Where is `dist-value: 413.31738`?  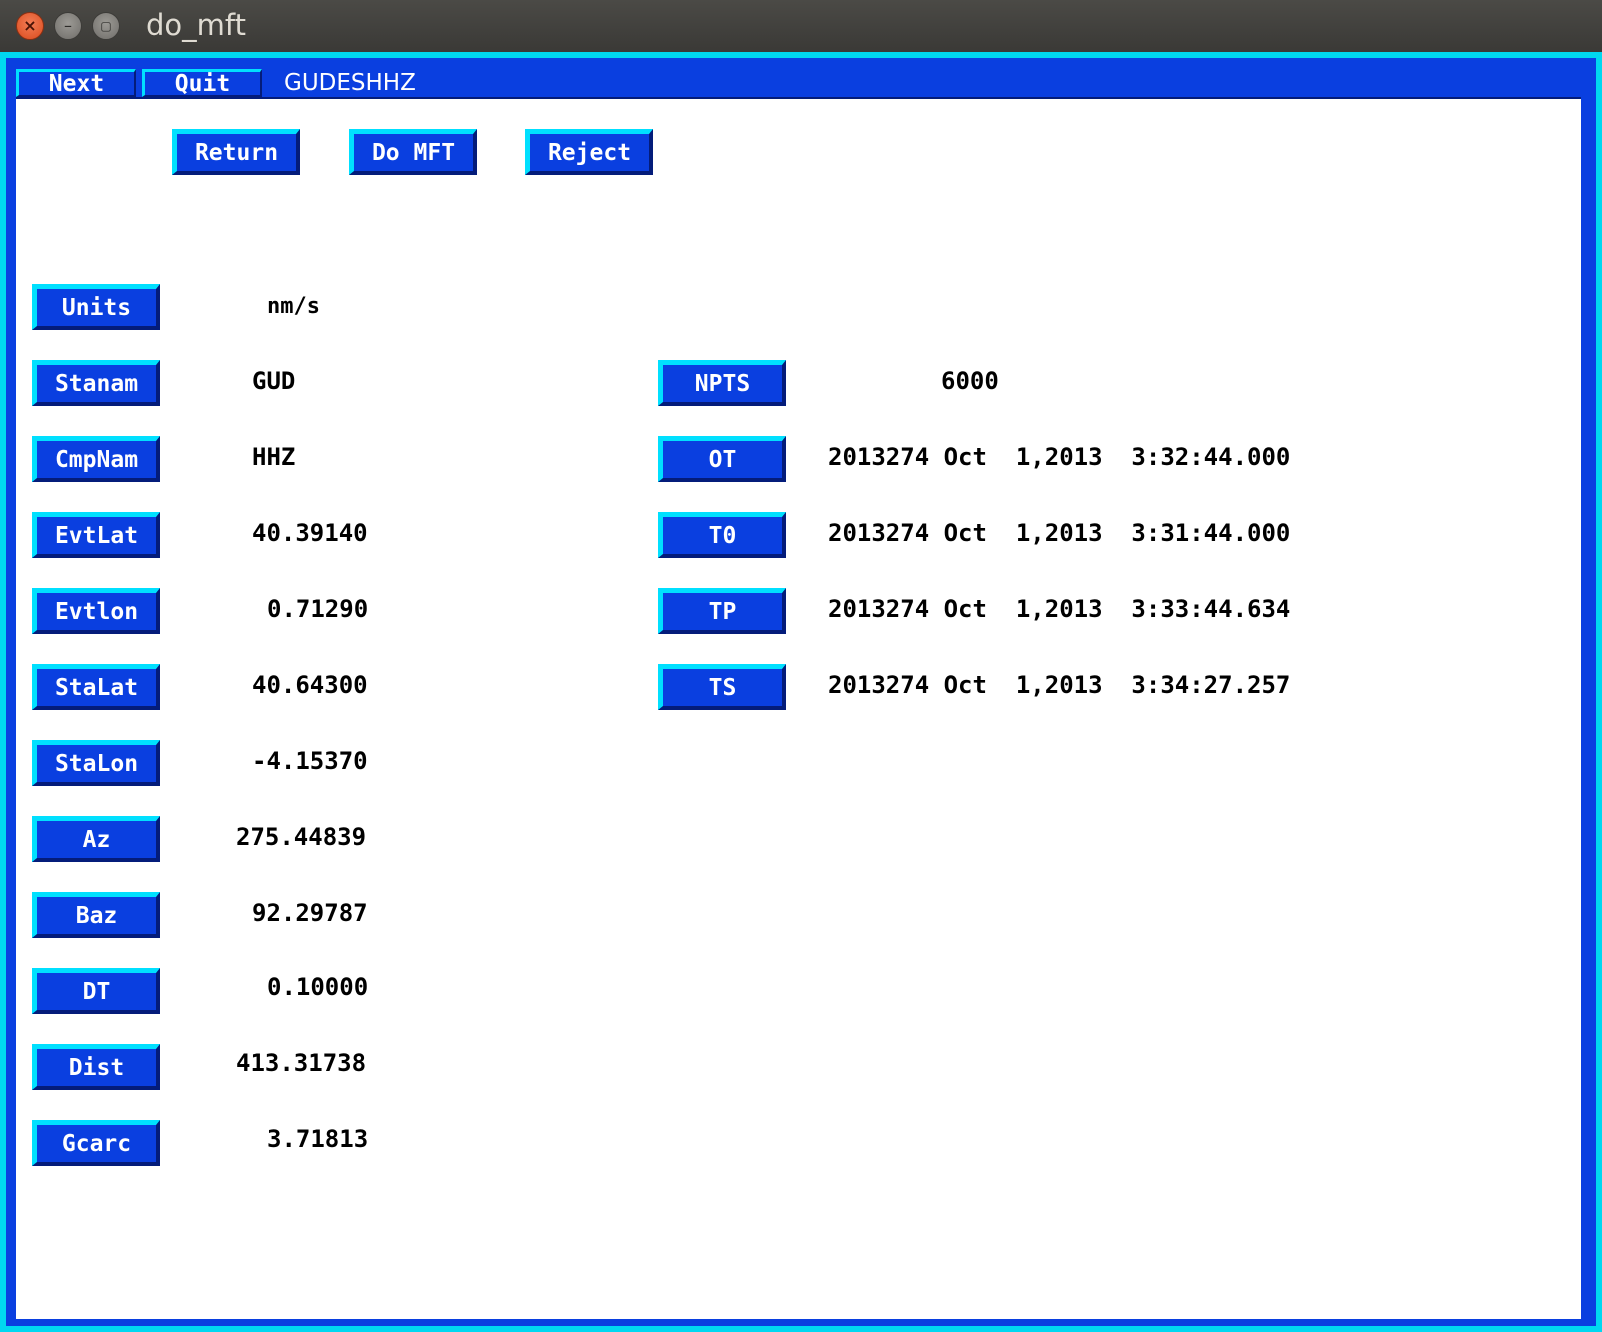 dist-value: 413.31738 is located at coordinates (301, 1063).